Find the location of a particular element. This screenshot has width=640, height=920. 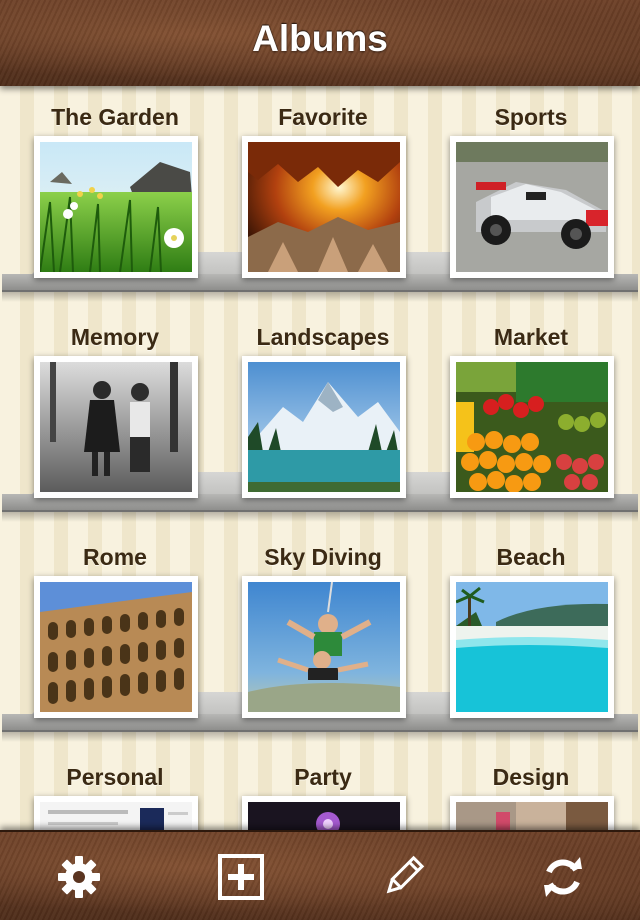

add-album-icon is located at coordinates (241, 877).